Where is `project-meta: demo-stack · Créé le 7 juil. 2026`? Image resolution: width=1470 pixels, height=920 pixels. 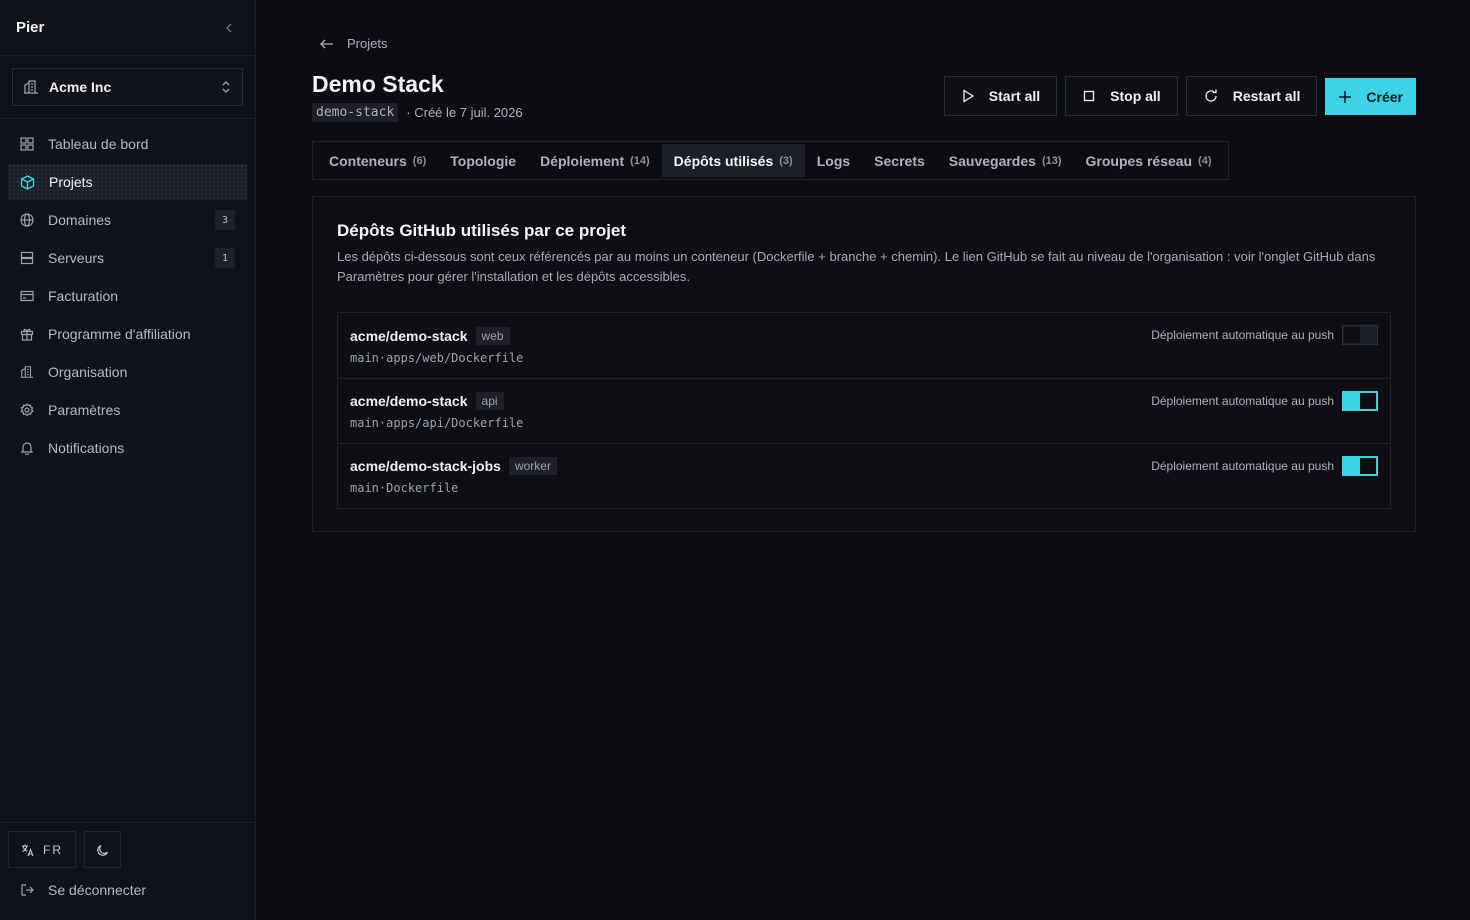 project-meta: demo-stack · Créé le 7 juil. 2026 is located at coordinates (417, 112).